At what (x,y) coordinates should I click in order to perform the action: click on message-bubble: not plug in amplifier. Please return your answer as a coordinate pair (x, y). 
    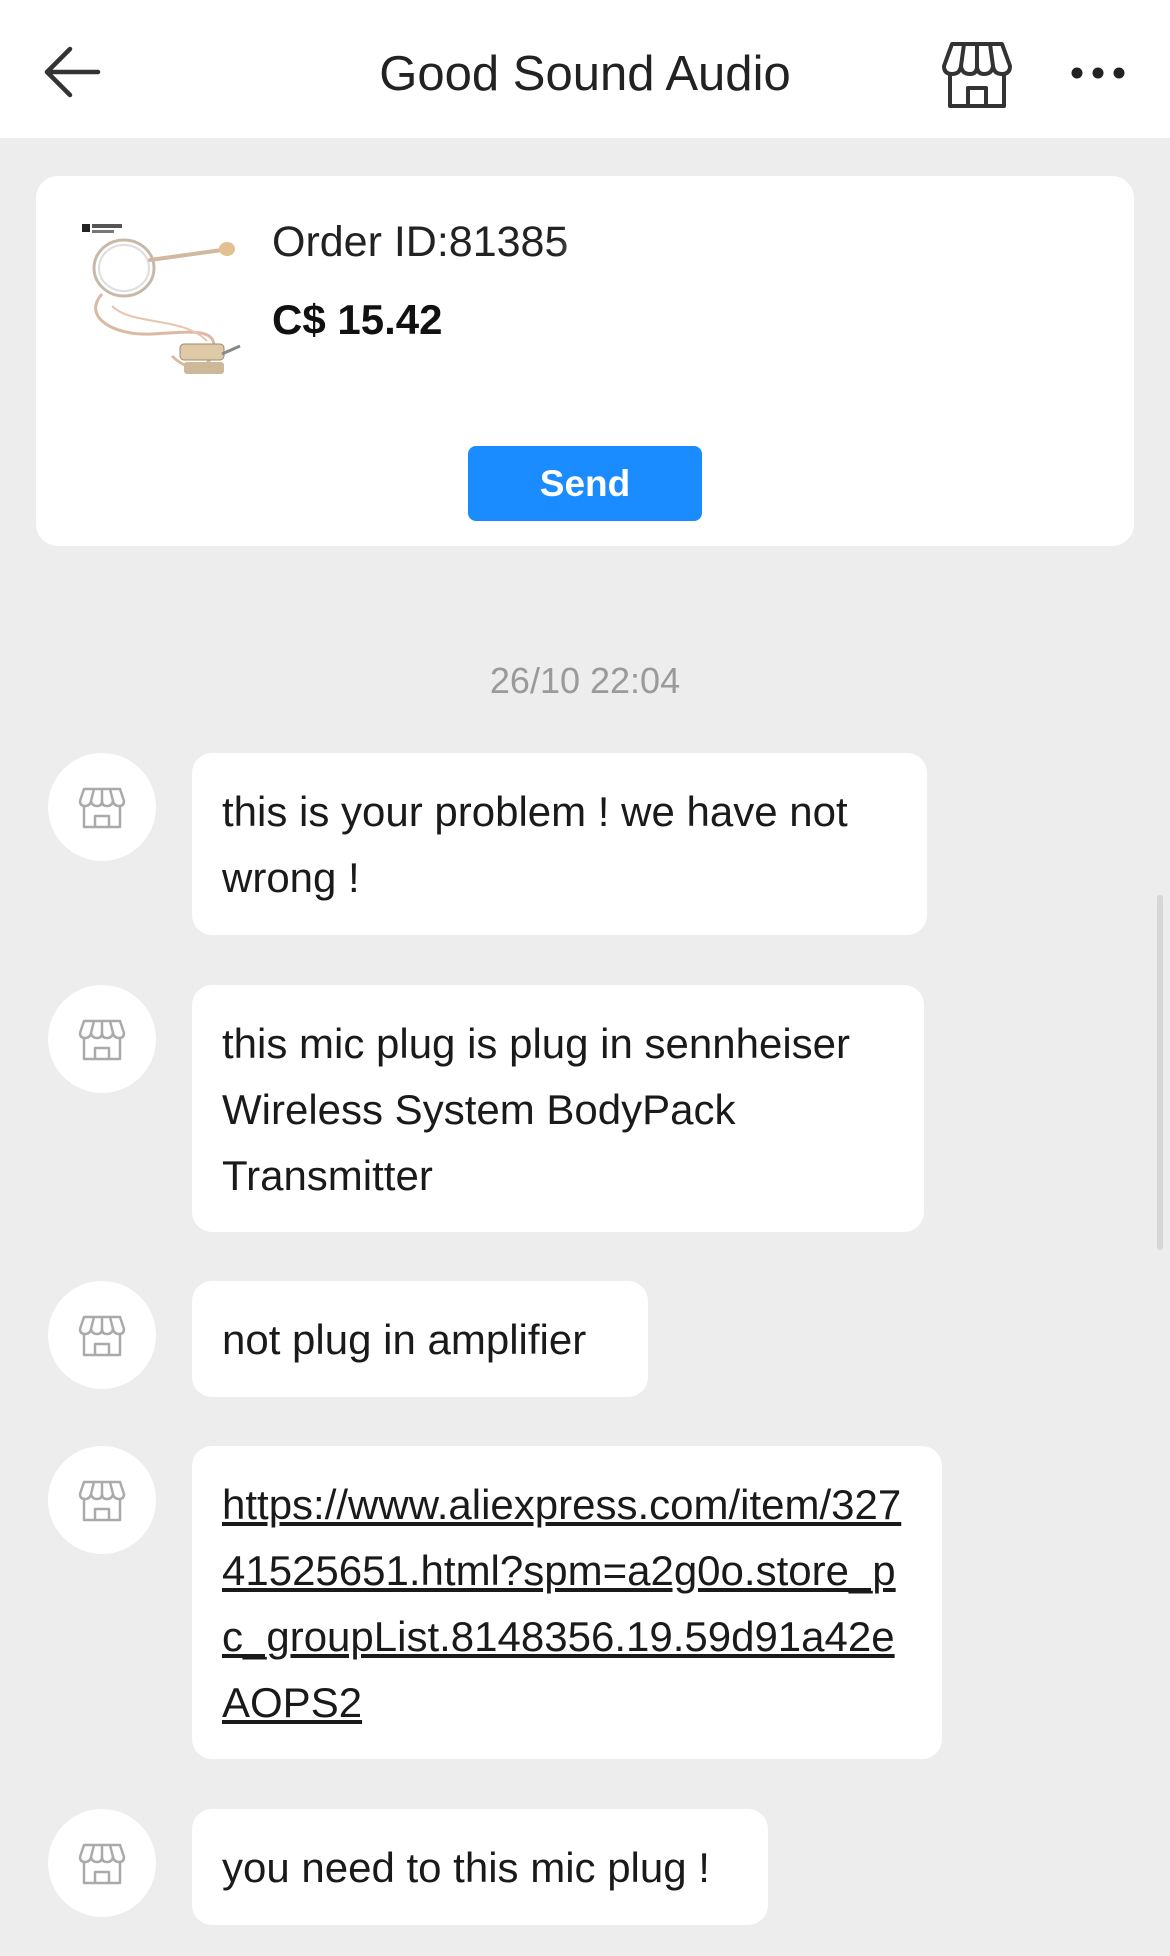
    Looking at the image, I should click on (420, 1339).